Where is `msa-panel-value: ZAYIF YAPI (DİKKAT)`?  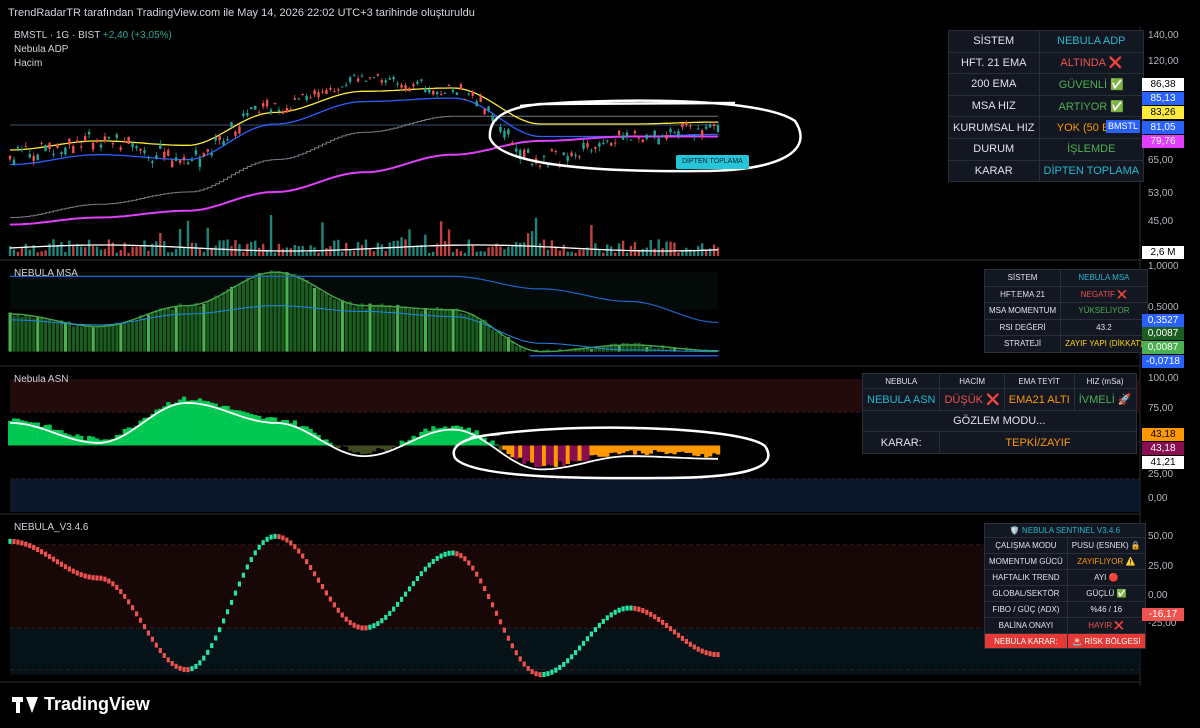 msa-panel-value: ZAYIF YAPI (DİKKAT) is located at coordinates (1104, 344).